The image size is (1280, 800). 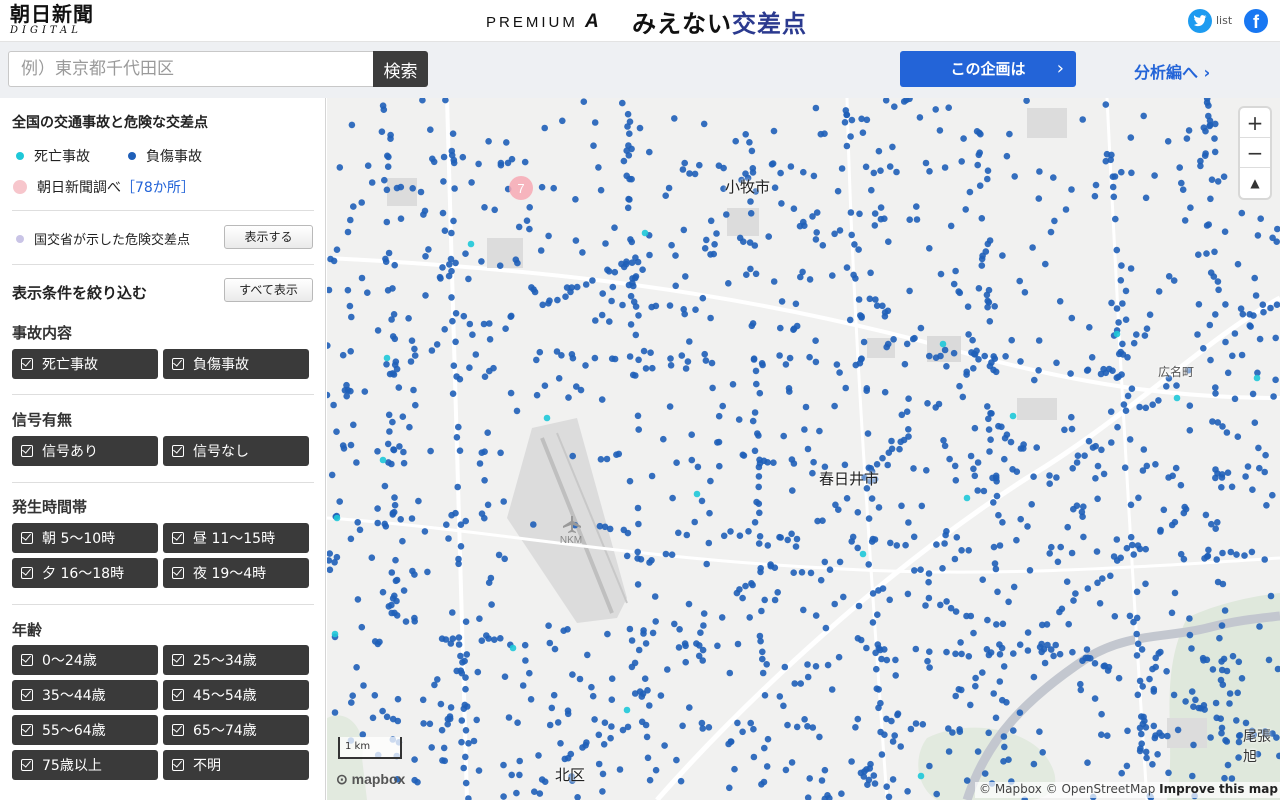 What do you see at coordinates (236, 538) in the screenshot?
I see `filter-noon-checkbox: 昼 11〜15時` at bounding box center [236, 538].